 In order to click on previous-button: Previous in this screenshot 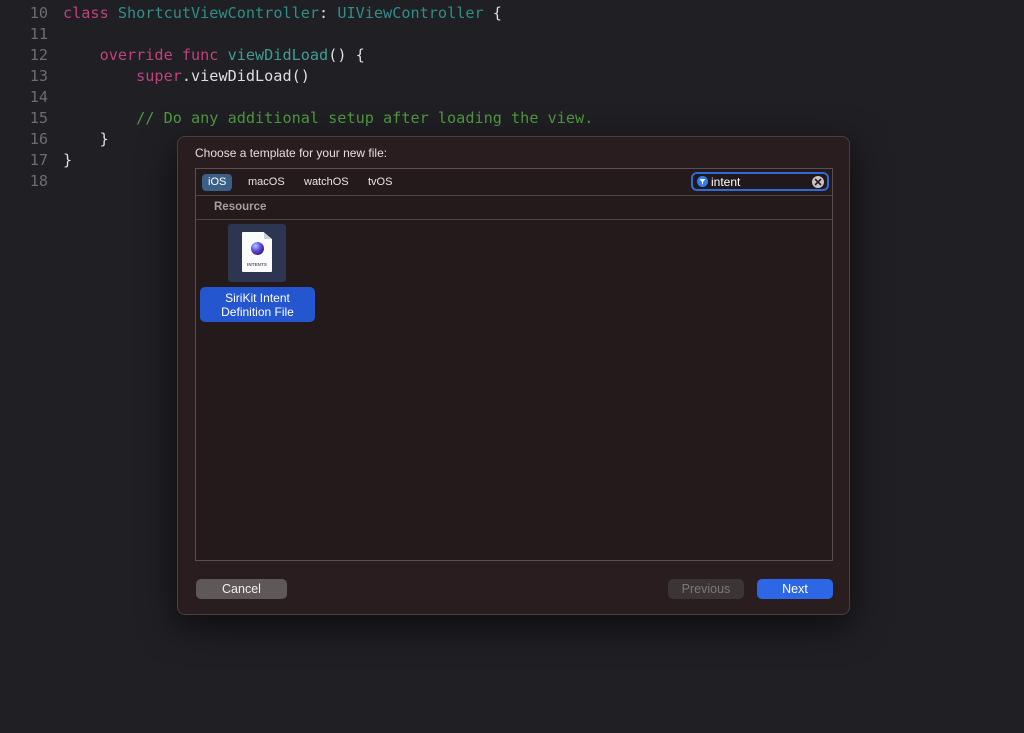, I will do `click(706, 589)`.